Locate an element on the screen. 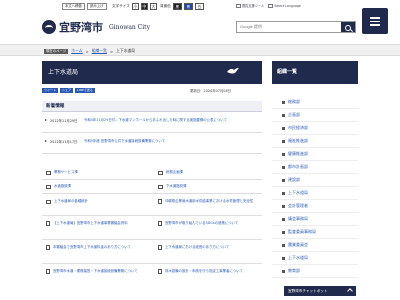 Image resolution: width=400 pixels, height=300 pixels. line-button: LINEで送る is located at coordinates (85, 90).